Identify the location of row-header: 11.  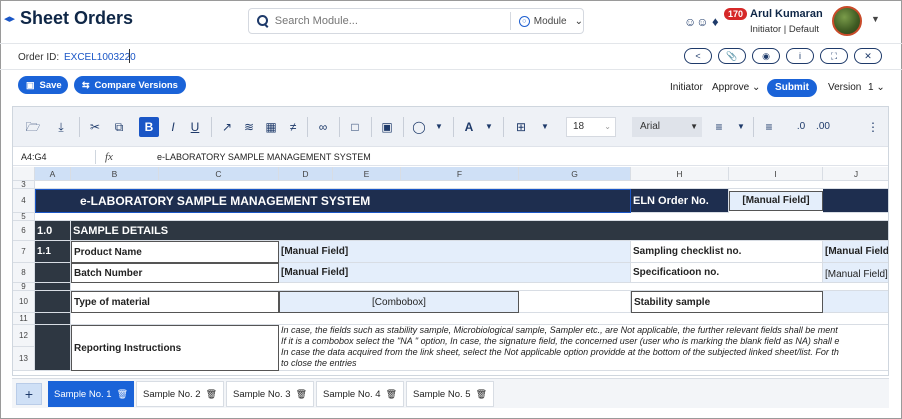
(24, 319).